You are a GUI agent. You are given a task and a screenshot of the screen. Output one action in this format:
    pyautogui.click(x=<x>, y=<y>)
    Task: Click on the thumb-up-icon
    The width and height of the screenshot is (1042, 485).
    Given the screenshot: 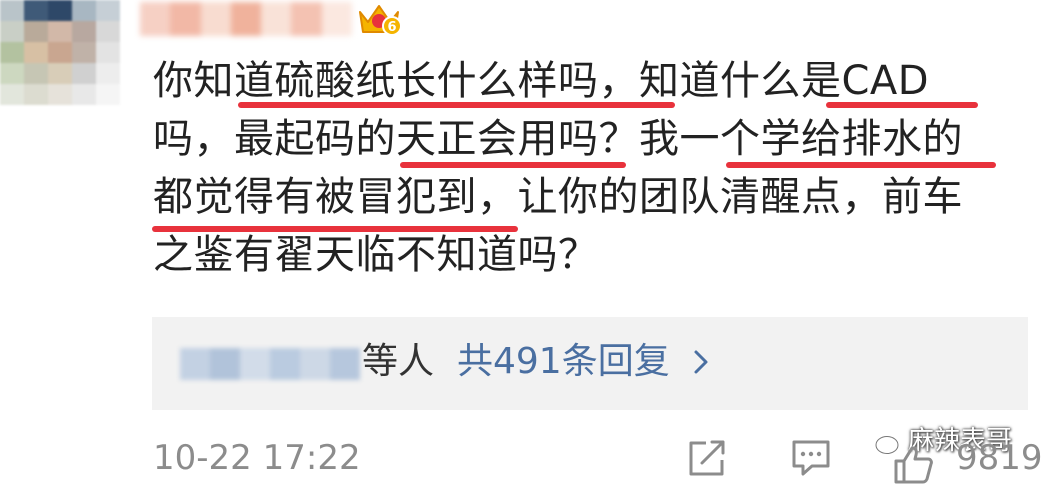 What is the action you would take?
    pyautogui.click(x=913, y=464)
    